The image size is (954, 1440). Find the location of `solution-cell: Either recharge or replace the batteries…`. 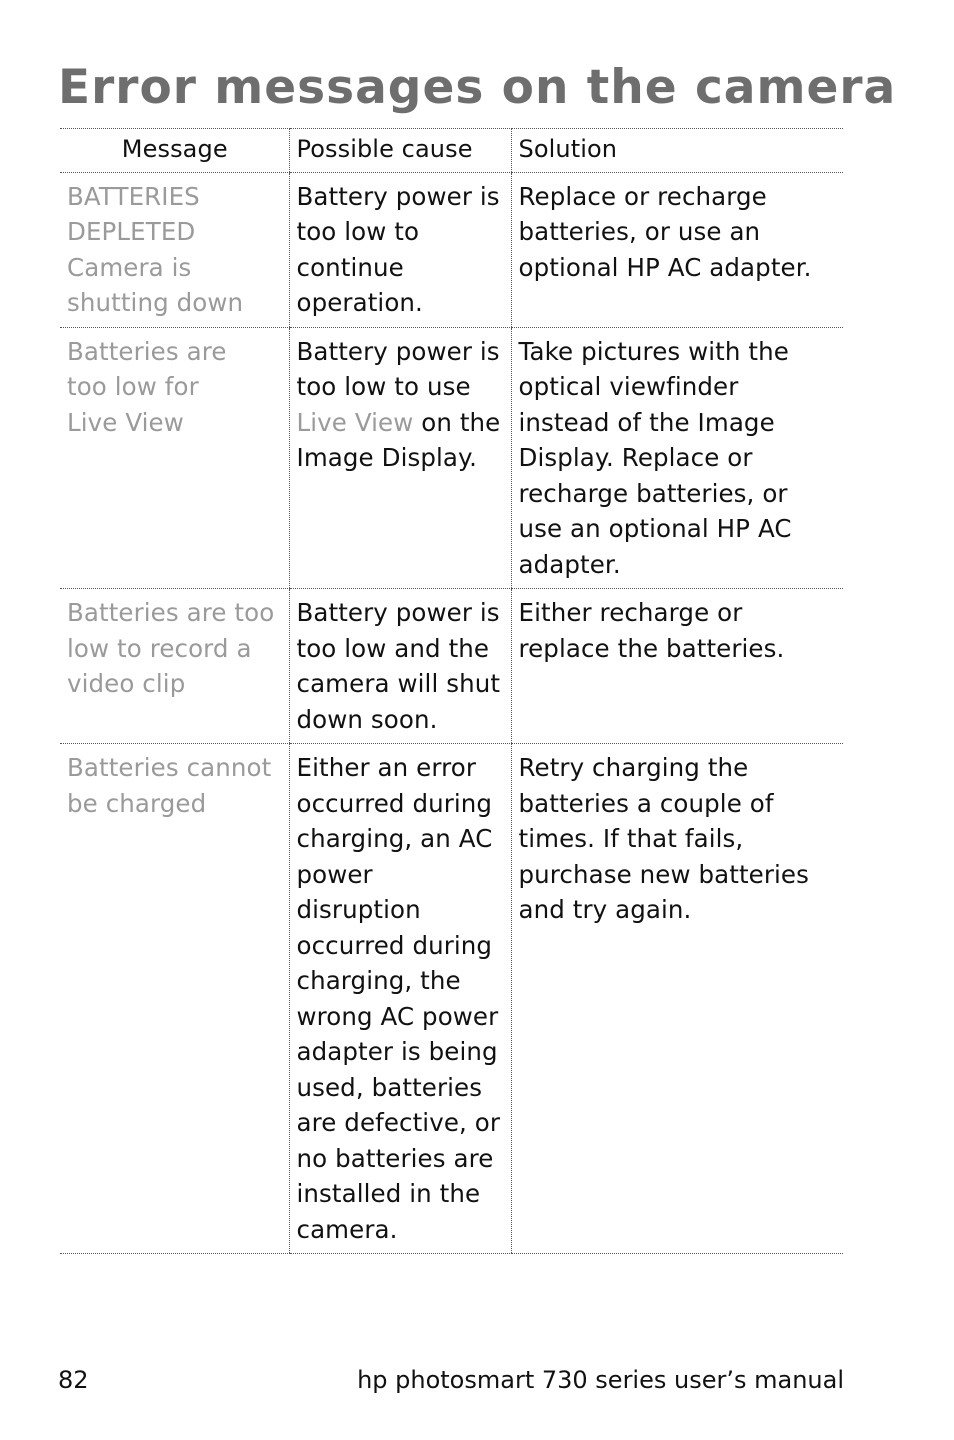

solution-cell: Either recharge or replace the batteries… is located at coordinates (676, 666).